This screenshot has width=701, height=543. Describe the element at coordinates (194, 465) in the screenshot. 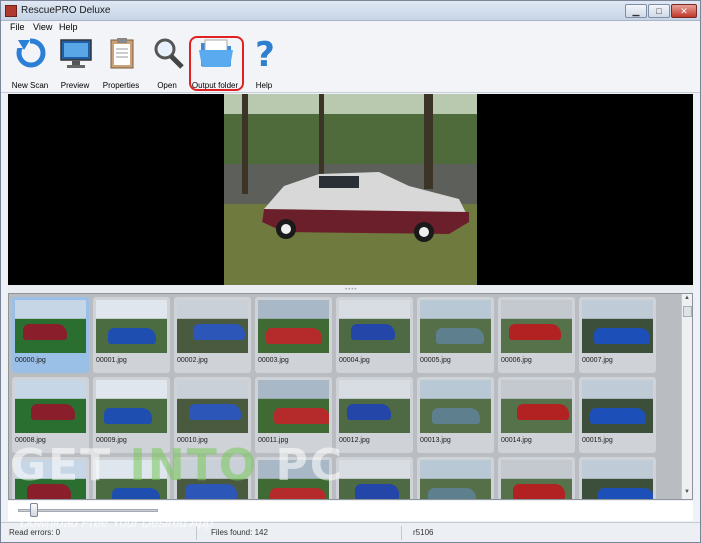

I see `watermark-into: INTO` at that location.